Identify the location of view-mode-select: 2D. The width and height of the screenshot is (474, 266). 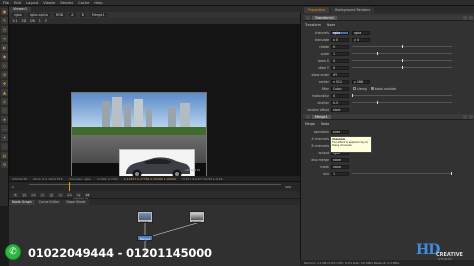
(23, 21).